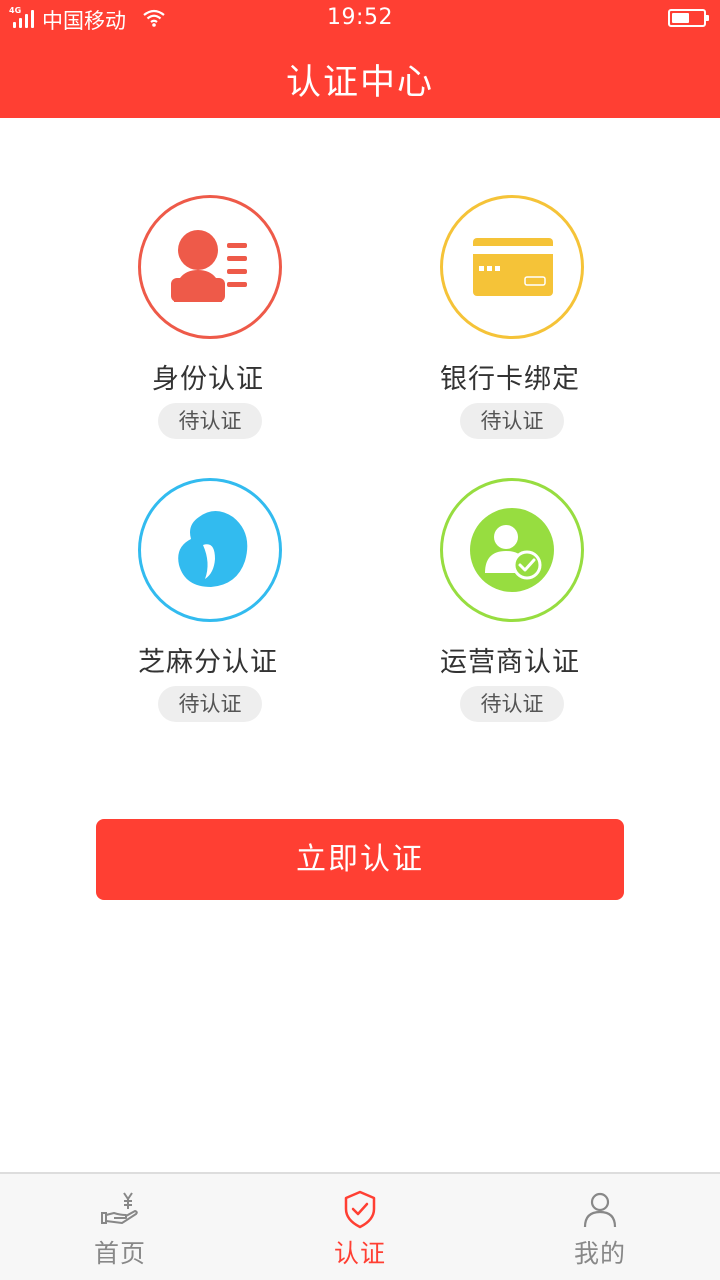  What do you see at coordinates (600, 1210) in the screenshot?
I see `user-icon` at bounding box center [600, 1210].